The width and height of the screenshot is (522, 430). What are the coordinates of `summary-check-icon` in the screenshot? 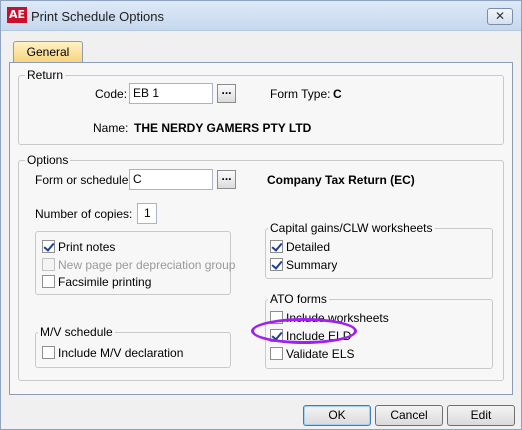 It's located at (276, 265).